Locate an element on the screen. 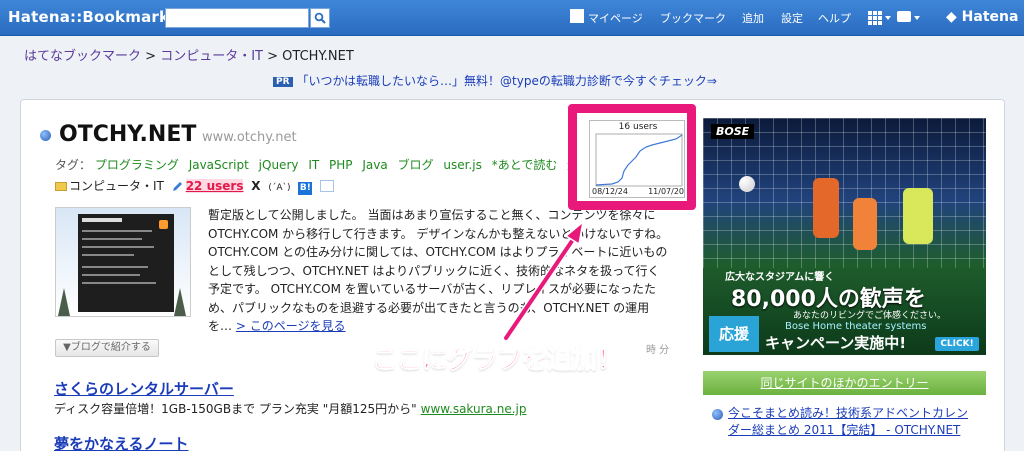 This screenshot has width=1024, height=451. bose-logo: BOSE is located at coordinates (733, 131).